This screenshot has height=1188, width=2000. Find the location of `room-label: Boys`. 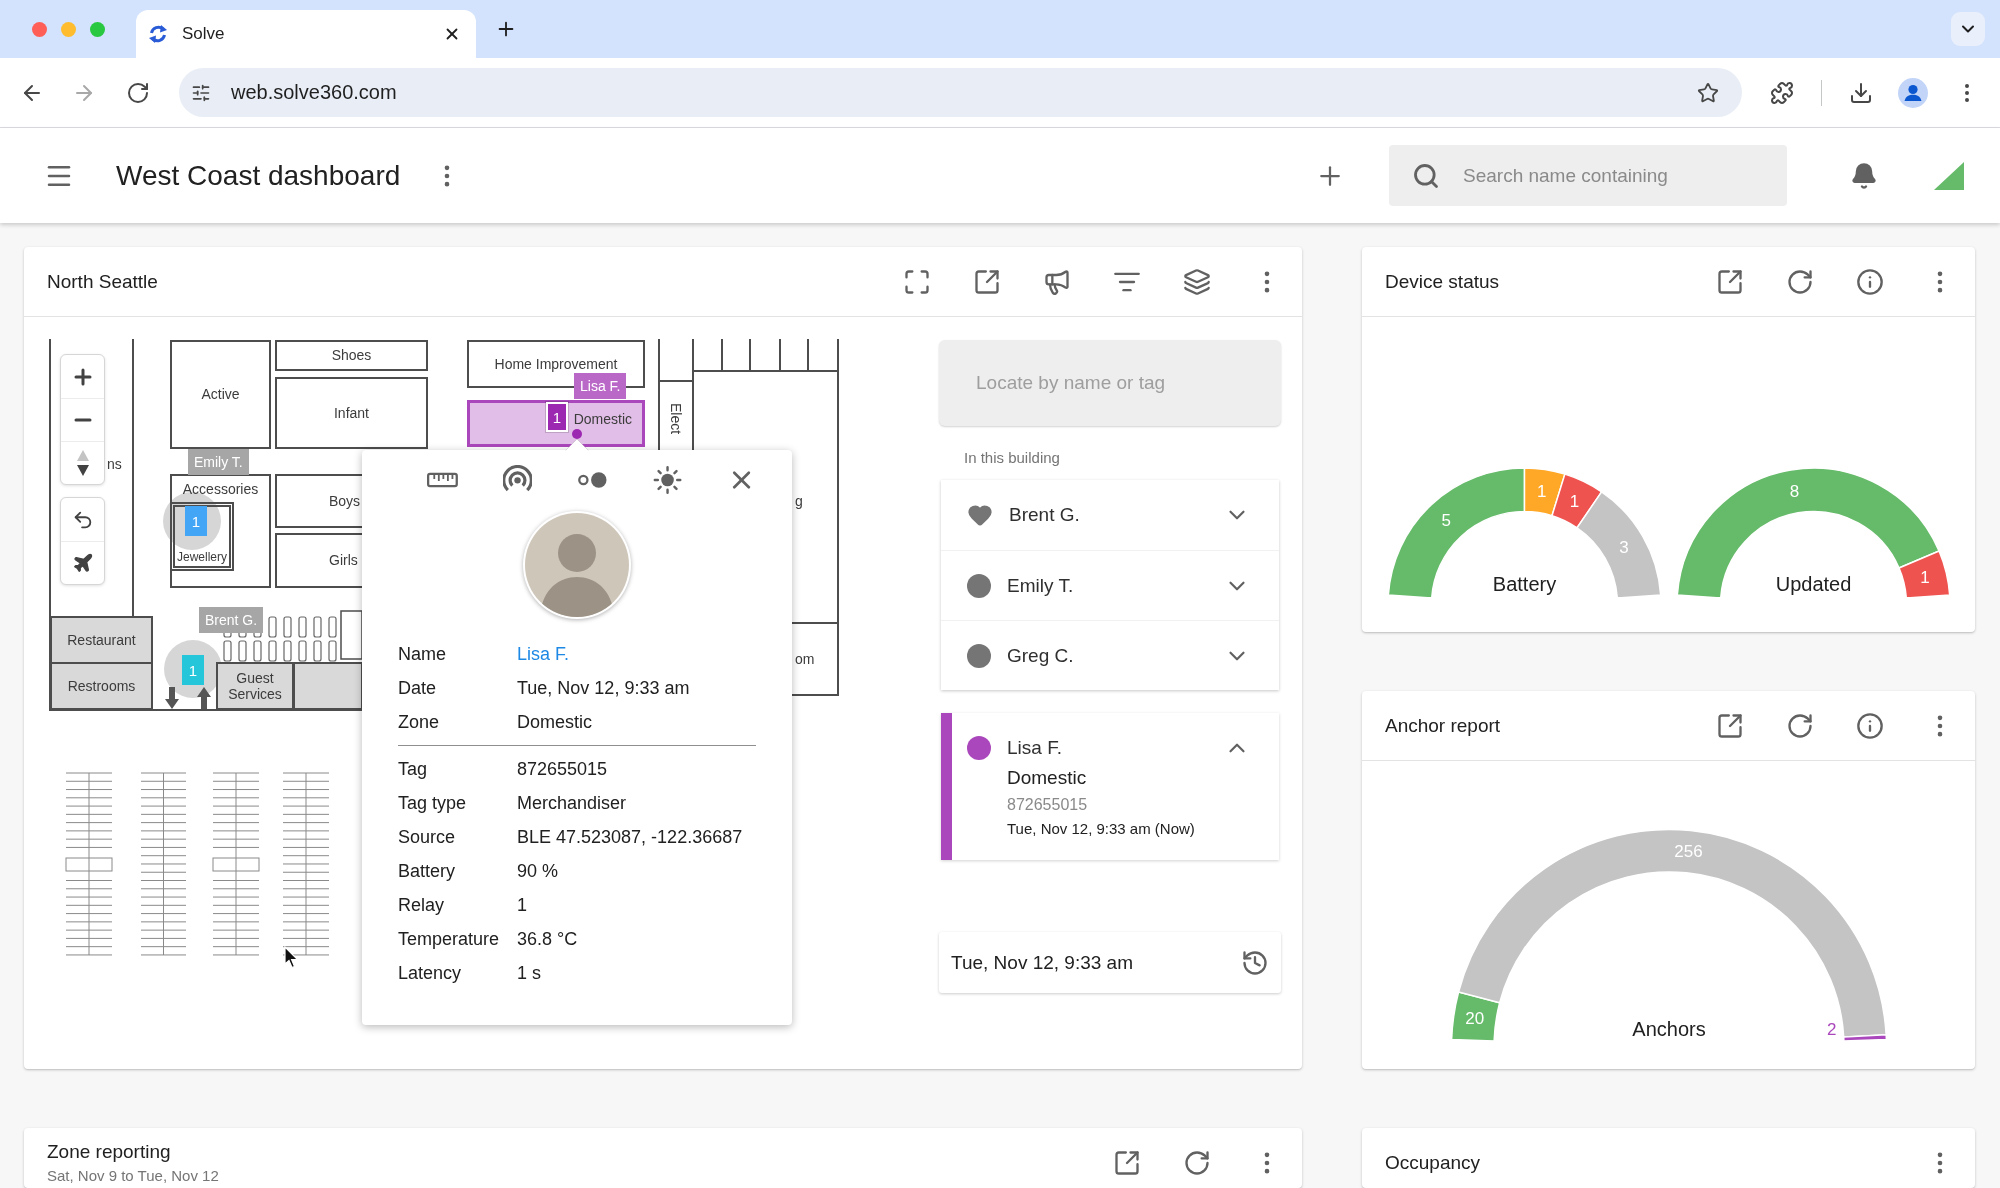

room-label: Boys is located at coordinates (345, 501).